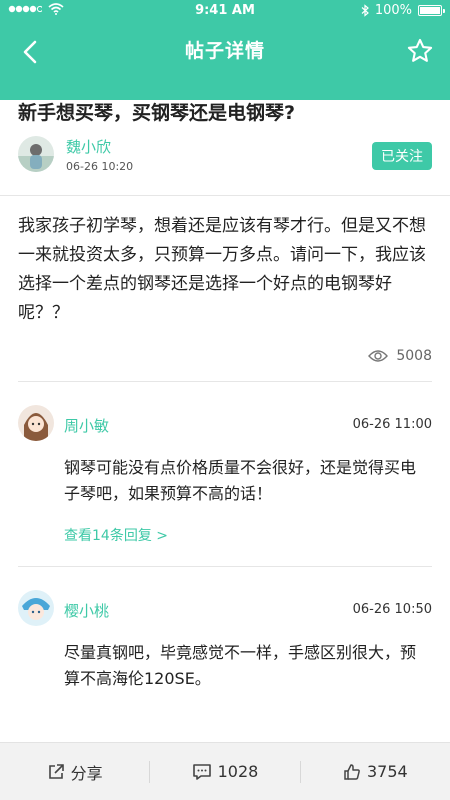 Image resolution: width=450 pixels, height=800 pixels. What do you see at coordinates (393, 10) in the screenshot?
I see `battery-percent: 100%` at bounding box center [393, 10].